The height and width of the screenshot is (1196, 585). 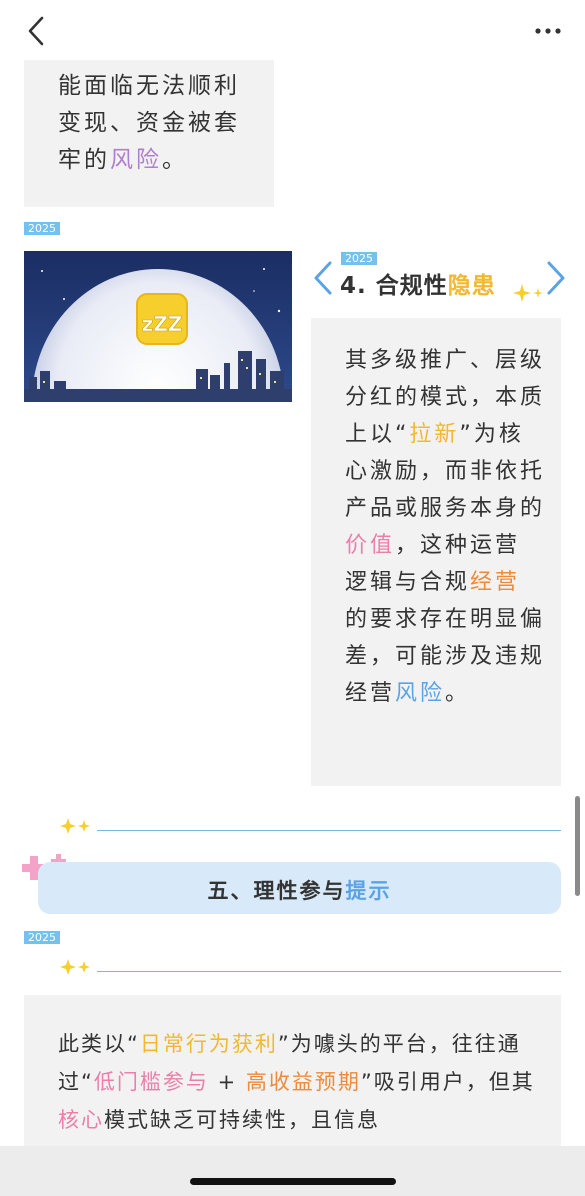 I want to click on body-text: 此类以“, so click(x=99, y=1044).